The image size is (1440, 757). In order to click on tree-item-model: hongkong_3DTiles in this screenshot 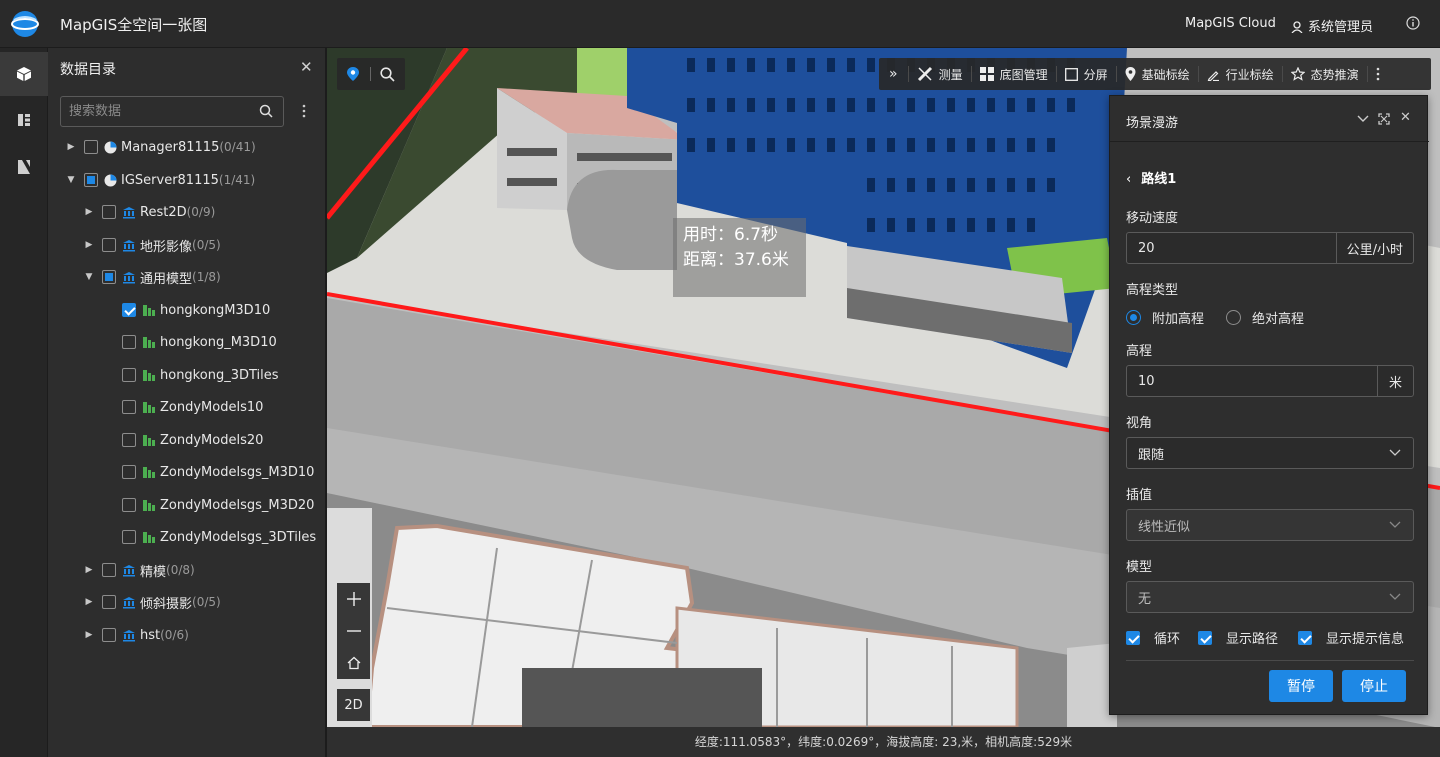, I will do `click(200, 375)`.